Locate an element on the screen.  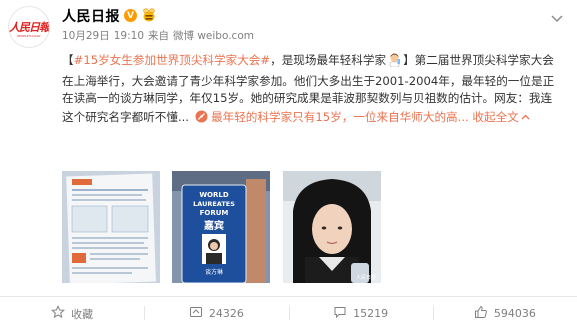
comment-count: 15219 is located at coordinates (371, 313).